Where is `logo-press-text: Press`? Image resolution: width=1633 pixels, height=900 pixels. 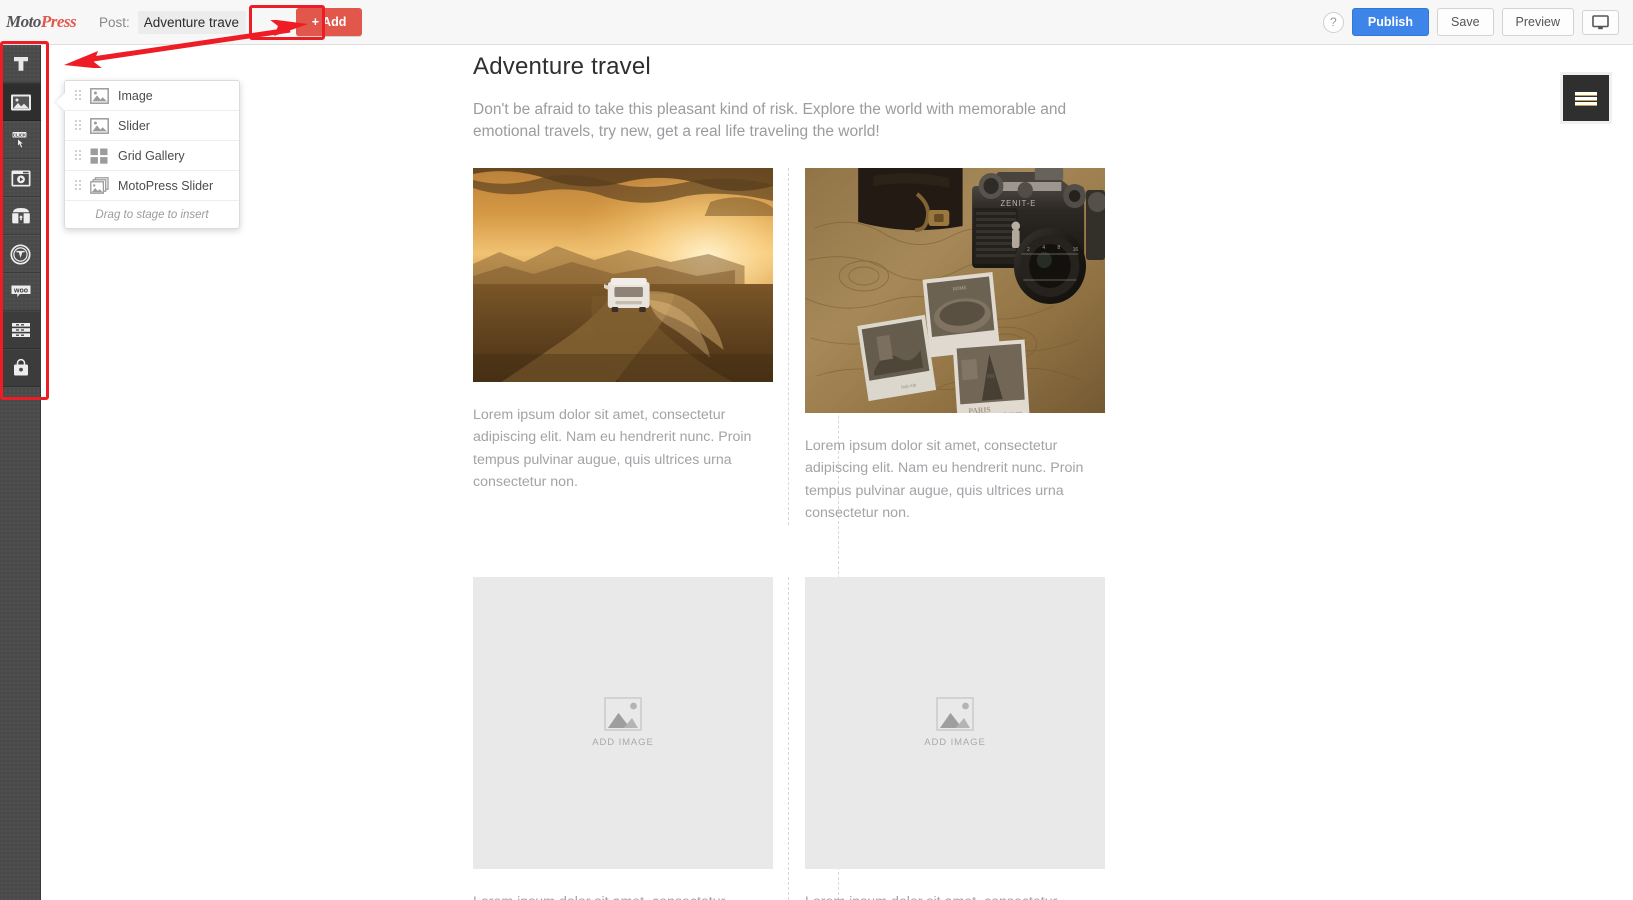
logo-press-text: Press is located at coordinates (58, 21).